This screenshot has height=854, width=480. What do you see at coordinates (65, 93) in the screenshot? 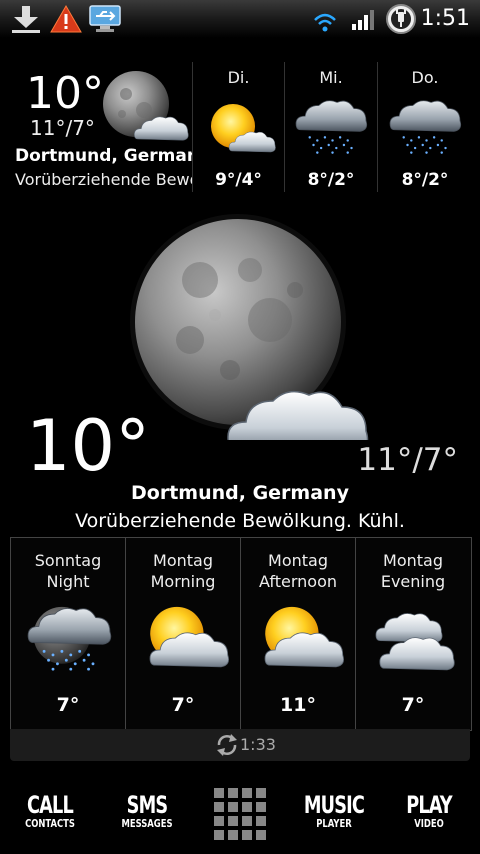
I see `current-temp-small: 10°` at bounding box center [65, 93].